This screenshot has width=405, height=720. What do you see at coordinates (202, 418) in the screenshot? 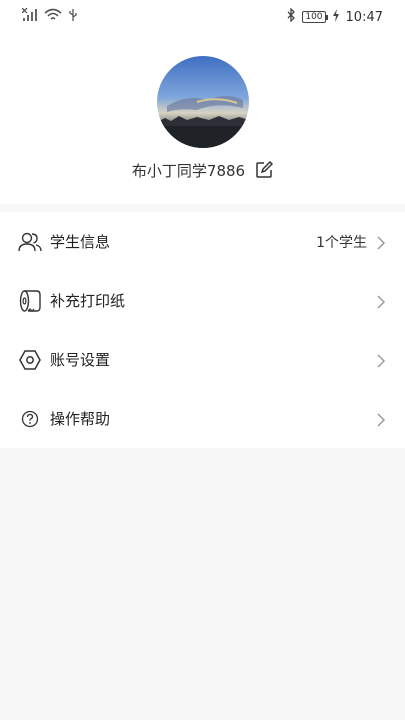
I see `menu-item-help: 操作帮助` at bounding box center [202, 418].